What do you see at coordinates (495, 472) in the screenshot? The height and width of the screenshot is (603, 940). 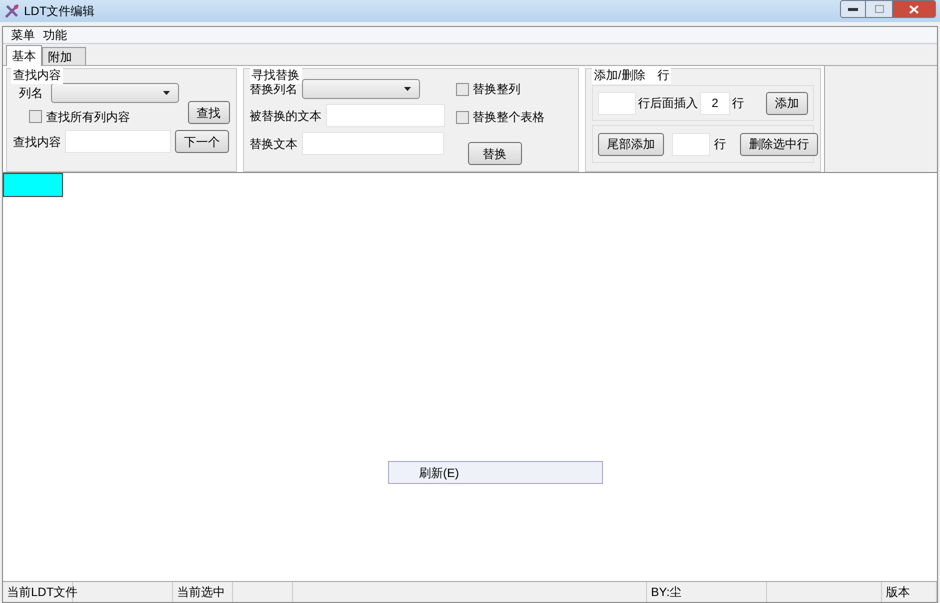 I see `menu-item: 刷新(E)` at bounding box center [495, 472].